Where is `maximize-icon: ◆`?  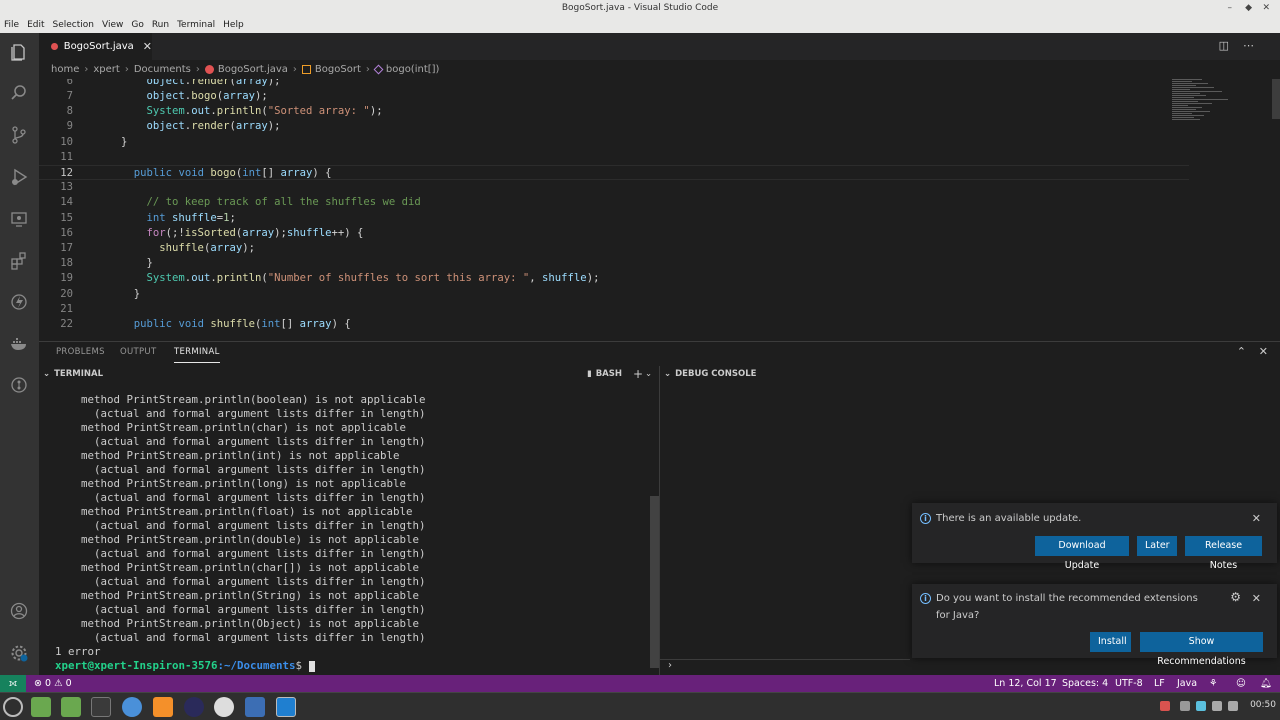 maximize-icon: ◆ is located at coordinates (1248, 8).